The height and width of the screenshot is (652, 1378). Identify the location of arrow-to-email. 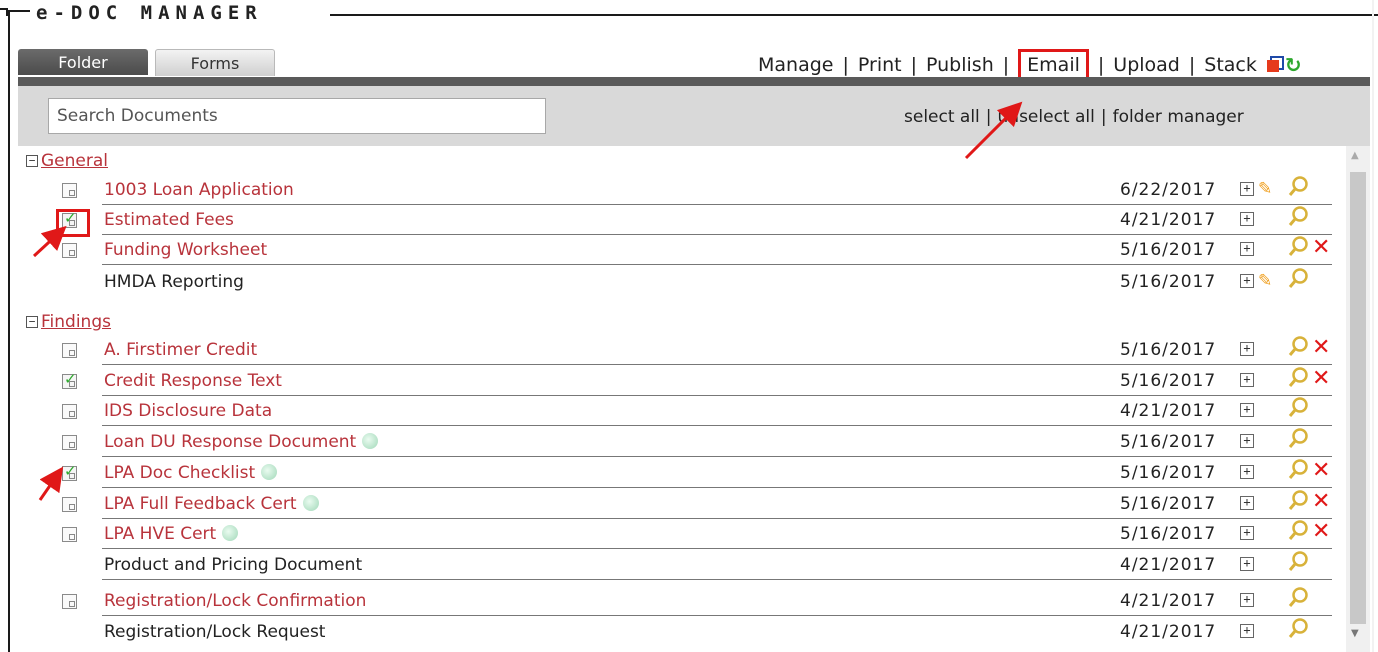
(993, 130).